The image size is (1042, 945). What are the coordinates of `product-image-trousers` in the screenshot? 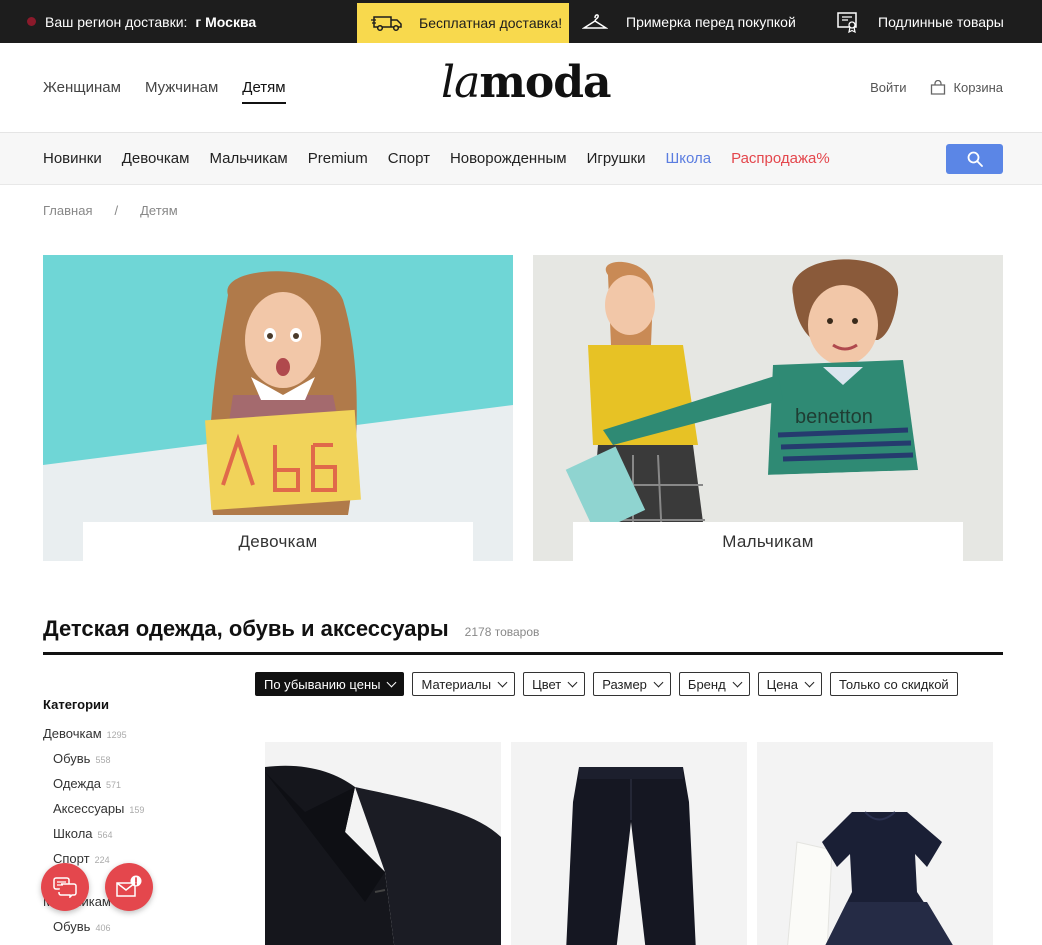 It's located at (629, 843).